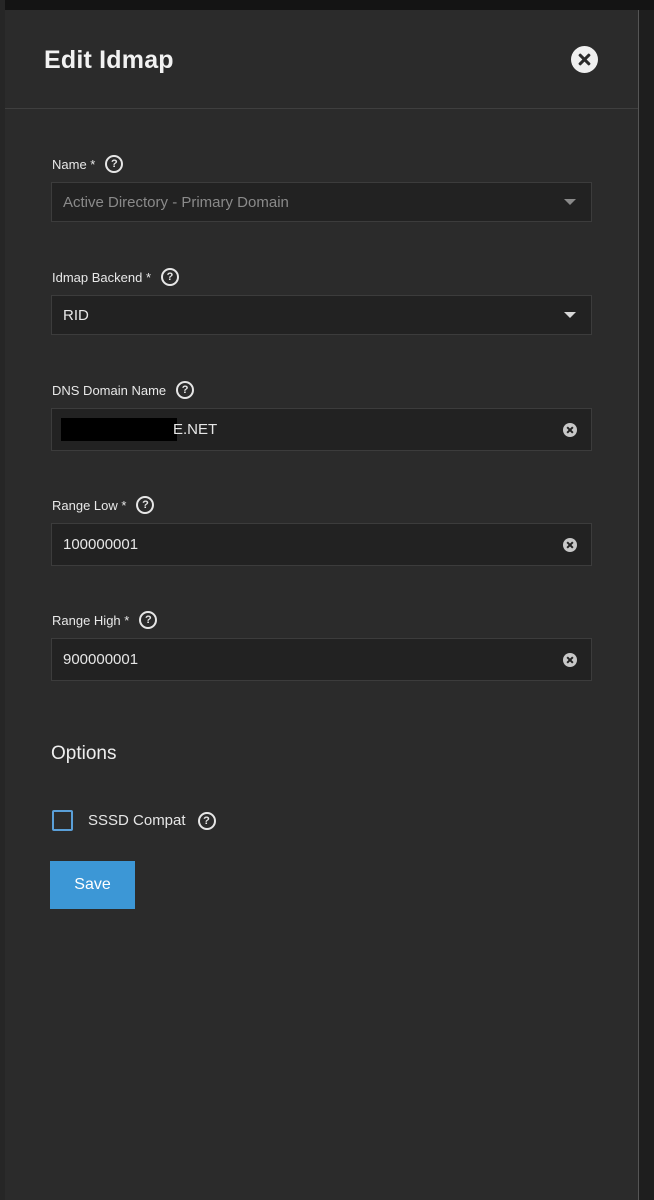  Describe the element at coordinates (109, 60) in the screenshot. I see `panel-title: Edit Idmap` at that location.